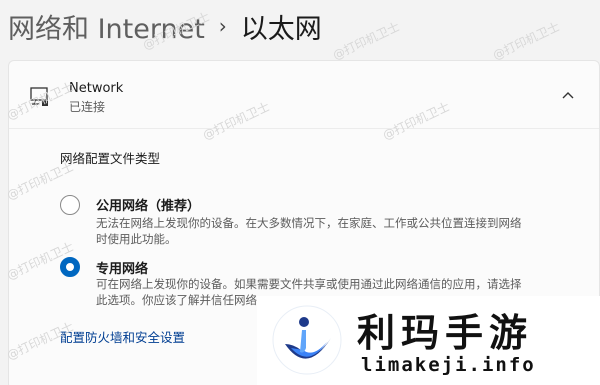 The width and height of the screenshot is (600, 385). Describe the element at coordinates (70, 267) in the screenshot. I see `radio-private` at that location.